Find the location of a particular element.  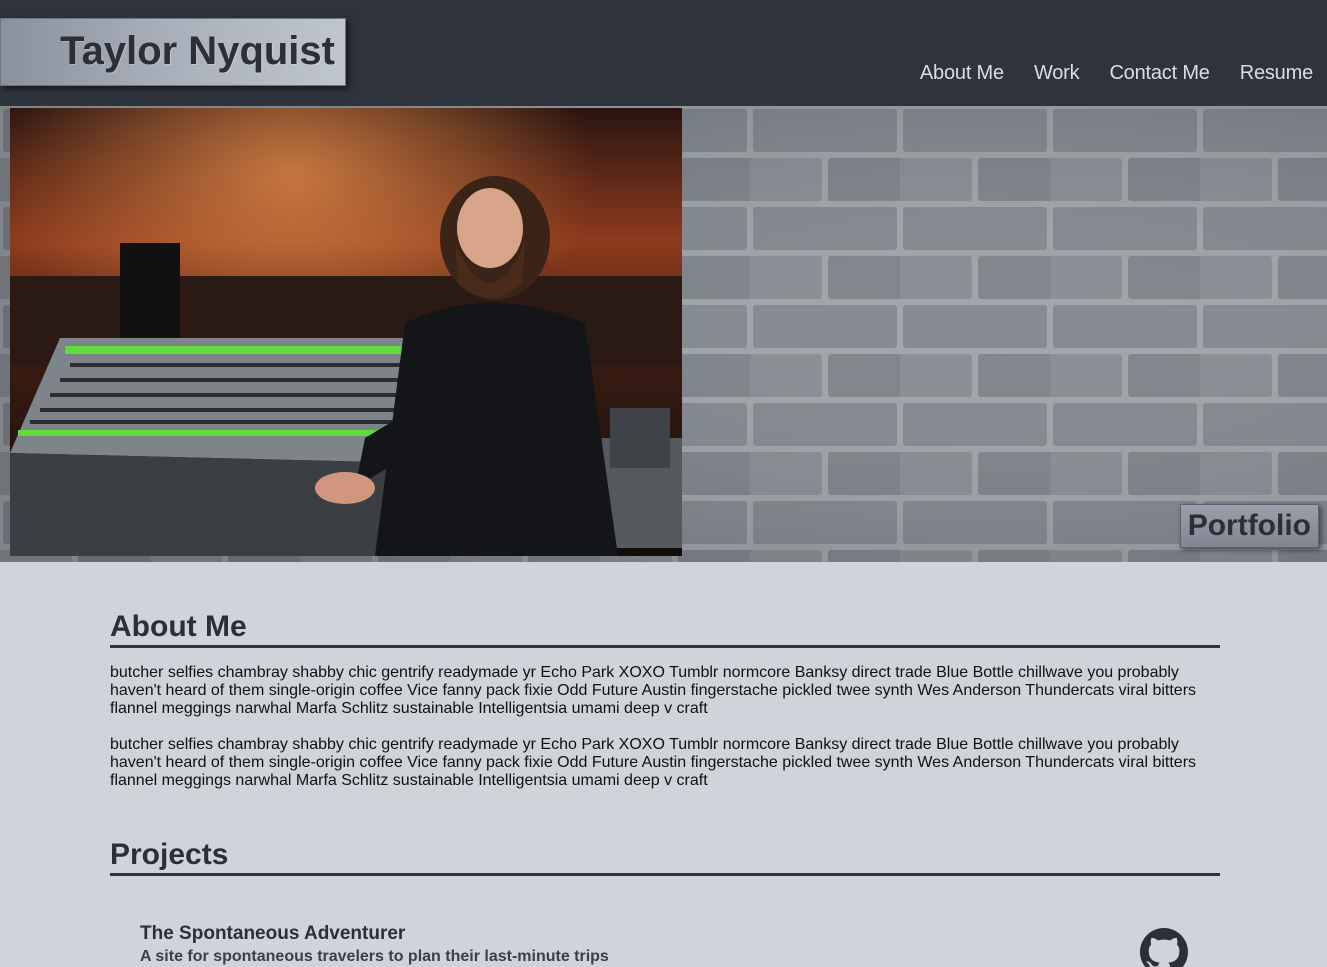

nav-resume: Resume is located at coordinates (1276, 73).